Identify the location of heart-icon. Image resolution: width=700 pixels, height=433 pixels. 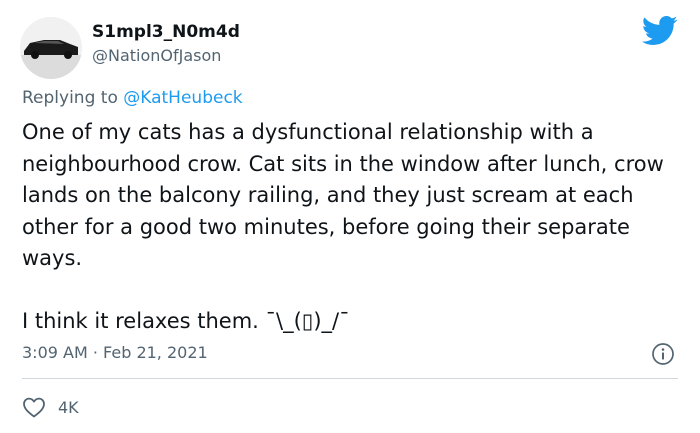
(34, 407).